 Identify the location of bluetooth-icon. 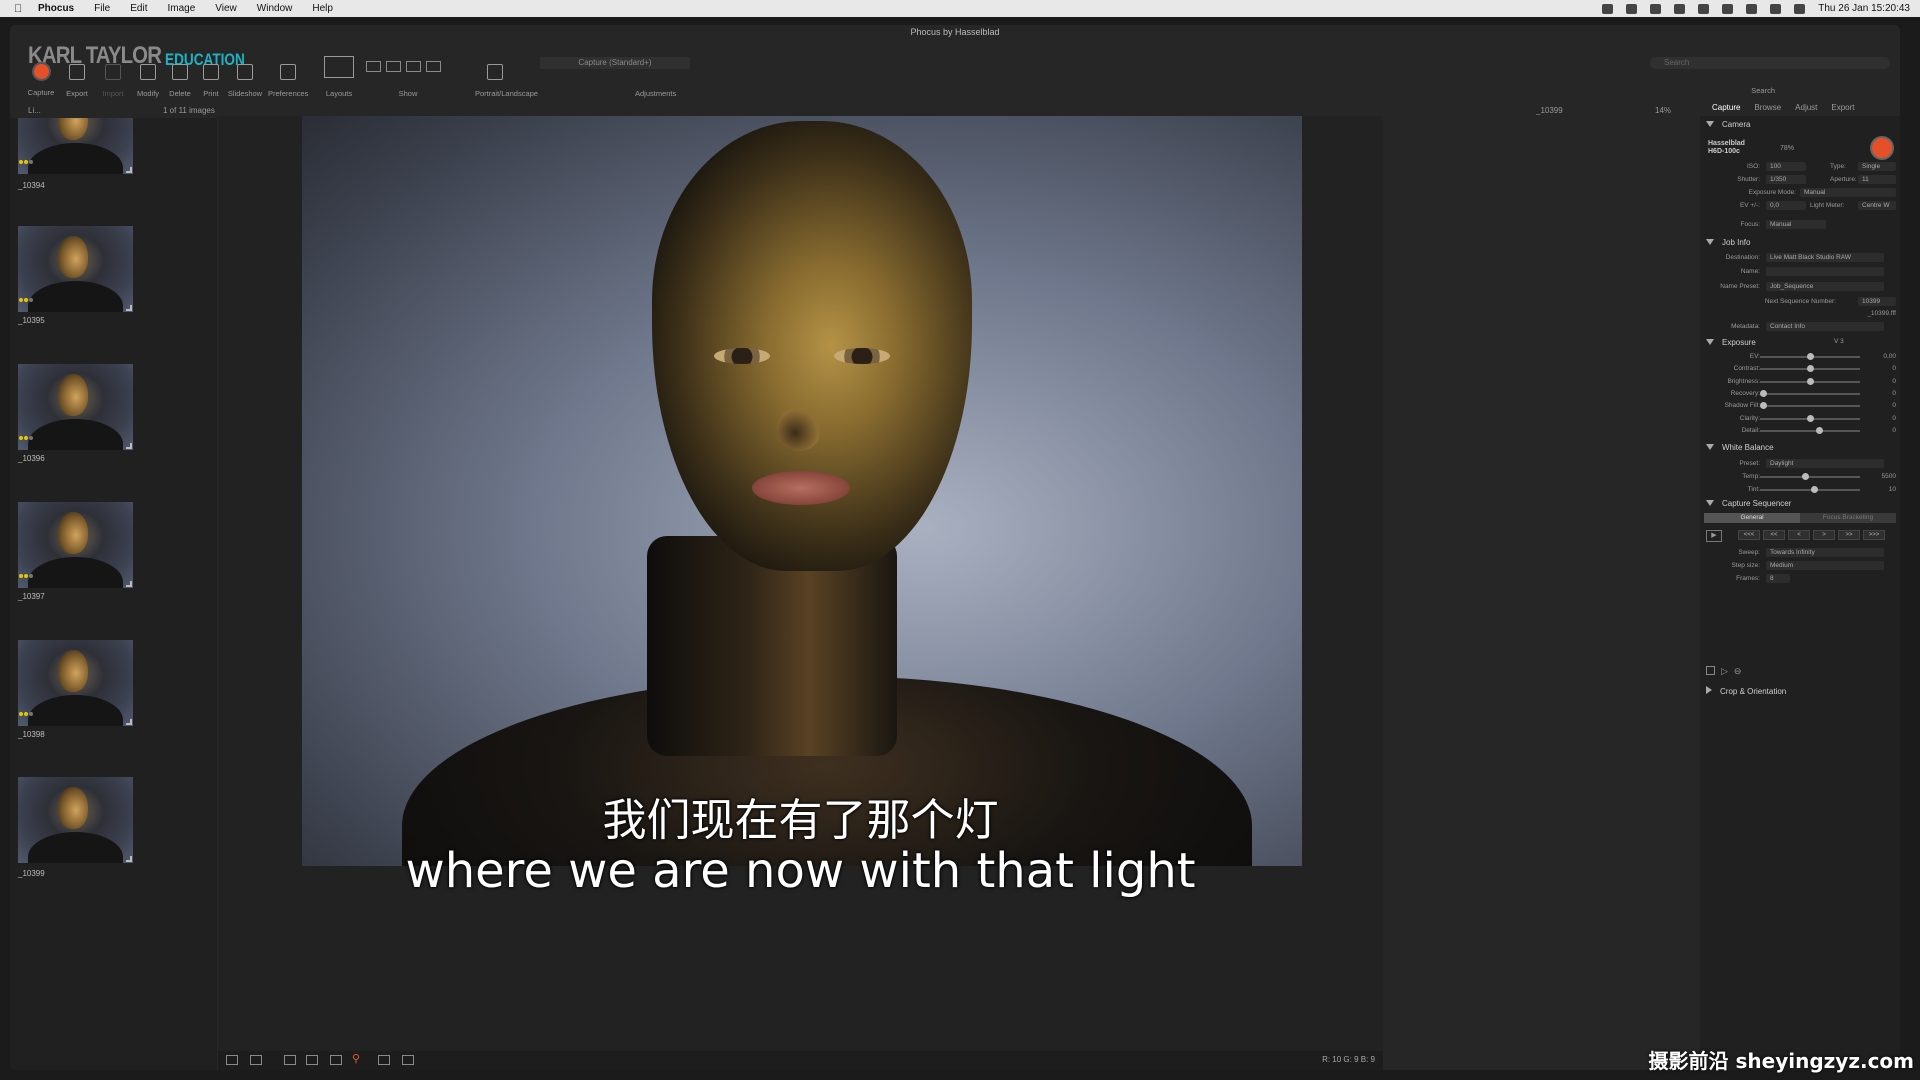
(1704, 8).